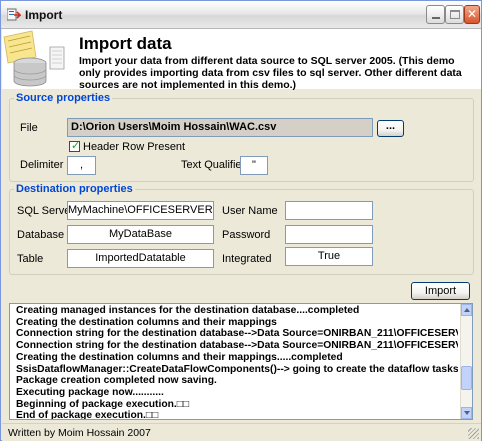 The image size is (482, 441). Describe the element at coordinates (30, 259) in the screenshot. I see `table-label: Table` at that location.